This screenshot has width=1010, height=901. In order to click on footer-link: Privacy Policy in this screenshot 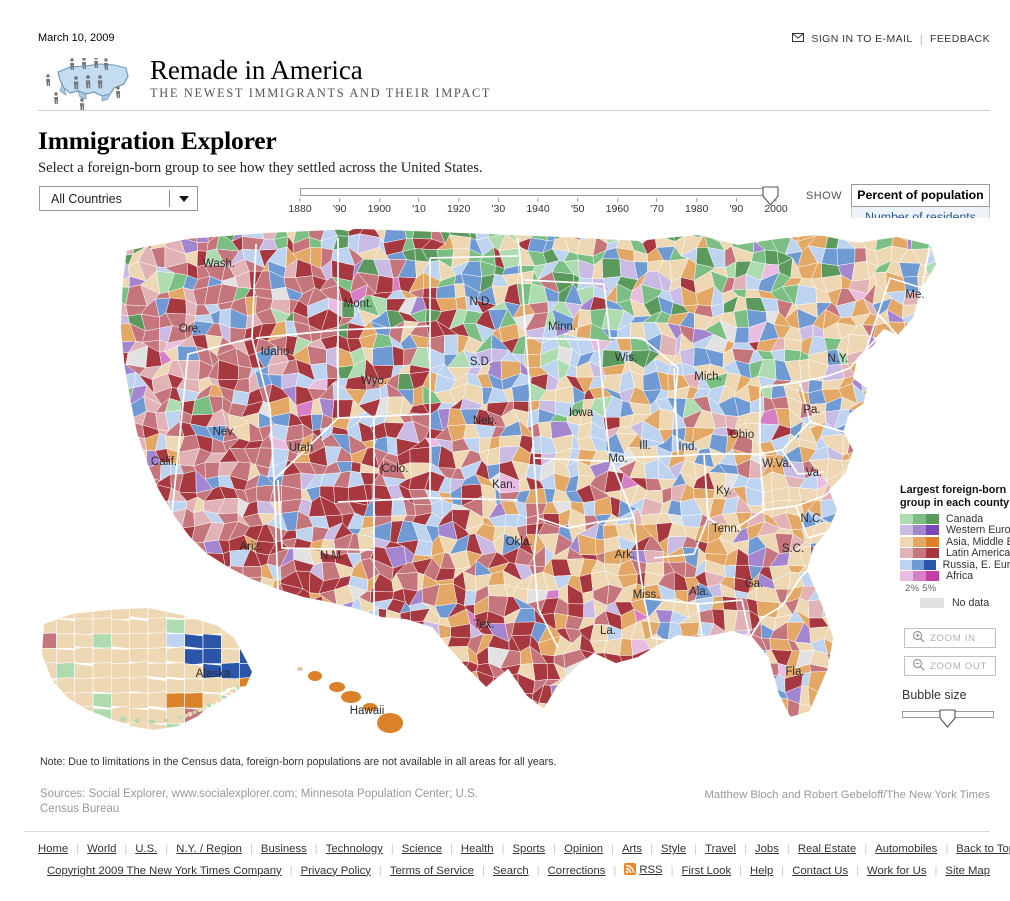, I will do `click(336, 871)`.